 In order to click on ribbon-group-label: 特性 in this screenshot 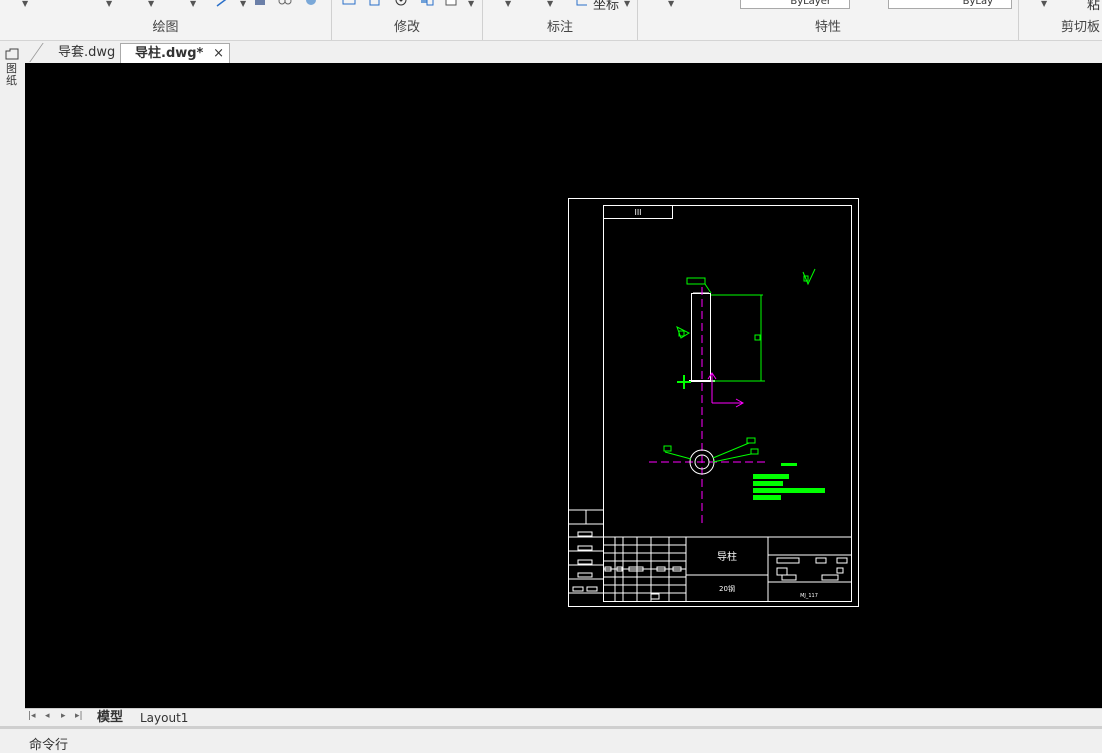, I will do `click(827, 27)`.